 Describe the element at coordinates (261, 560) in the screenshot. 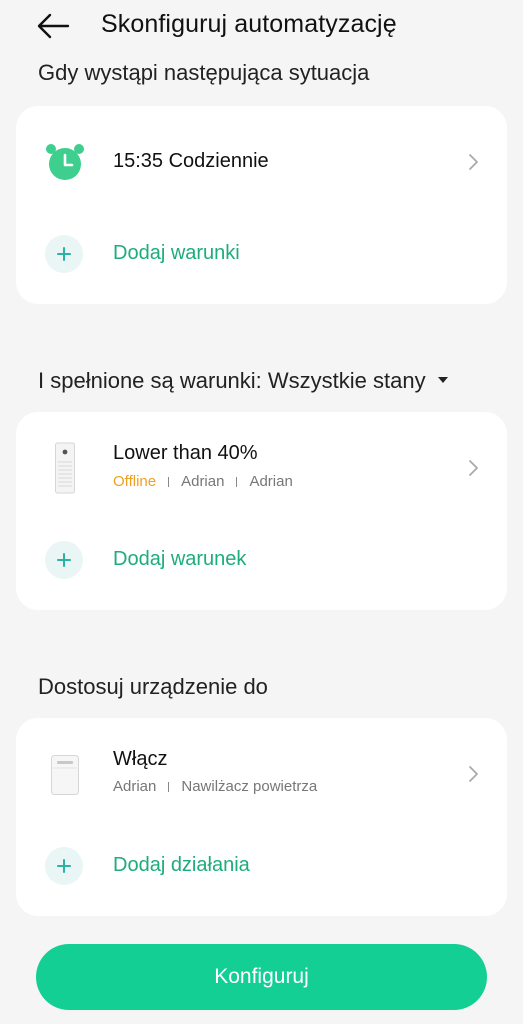

I see `add-condition-row: Dodaj warunek` at that location.